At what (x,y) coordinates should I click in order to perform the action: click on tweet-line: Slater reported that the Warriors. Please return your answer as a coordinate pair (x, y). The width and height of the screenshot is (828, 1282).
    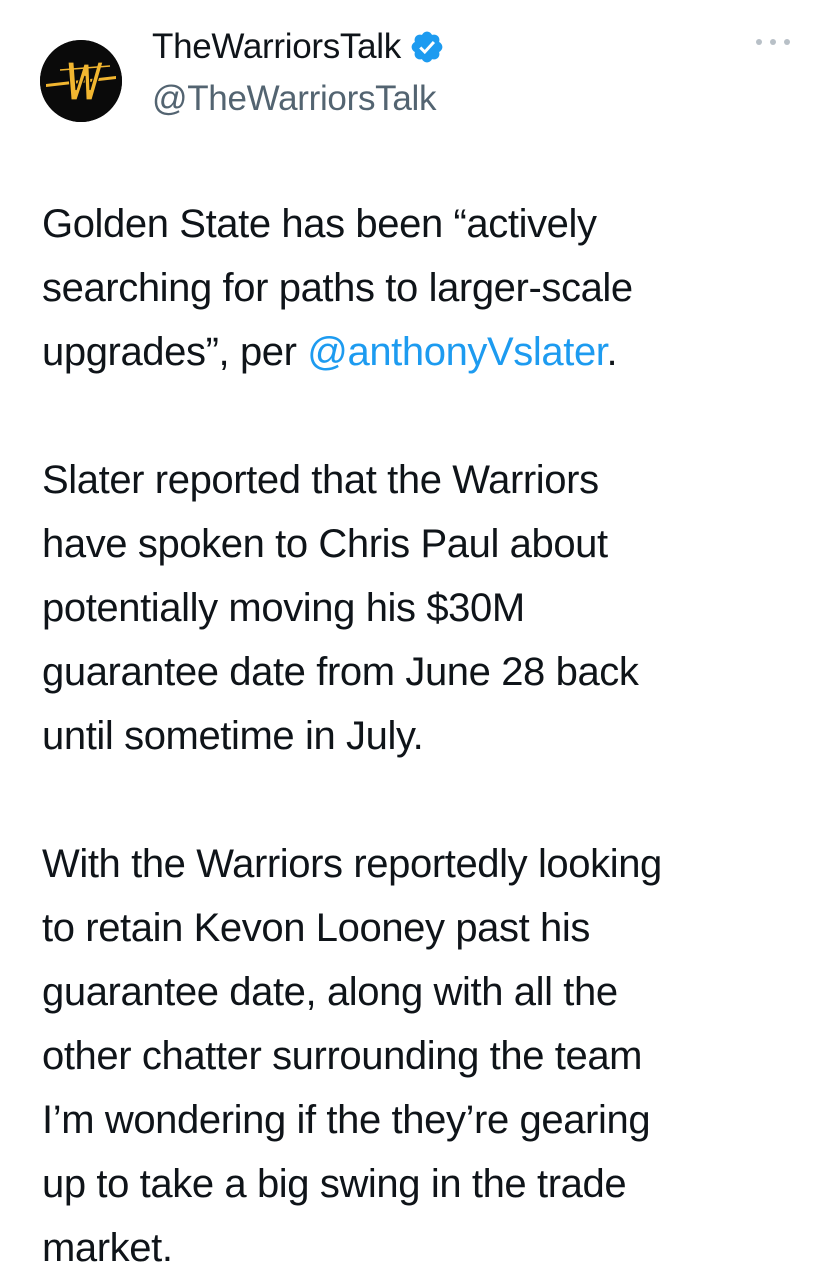
    Looking at the image, I should click on (320, 480).